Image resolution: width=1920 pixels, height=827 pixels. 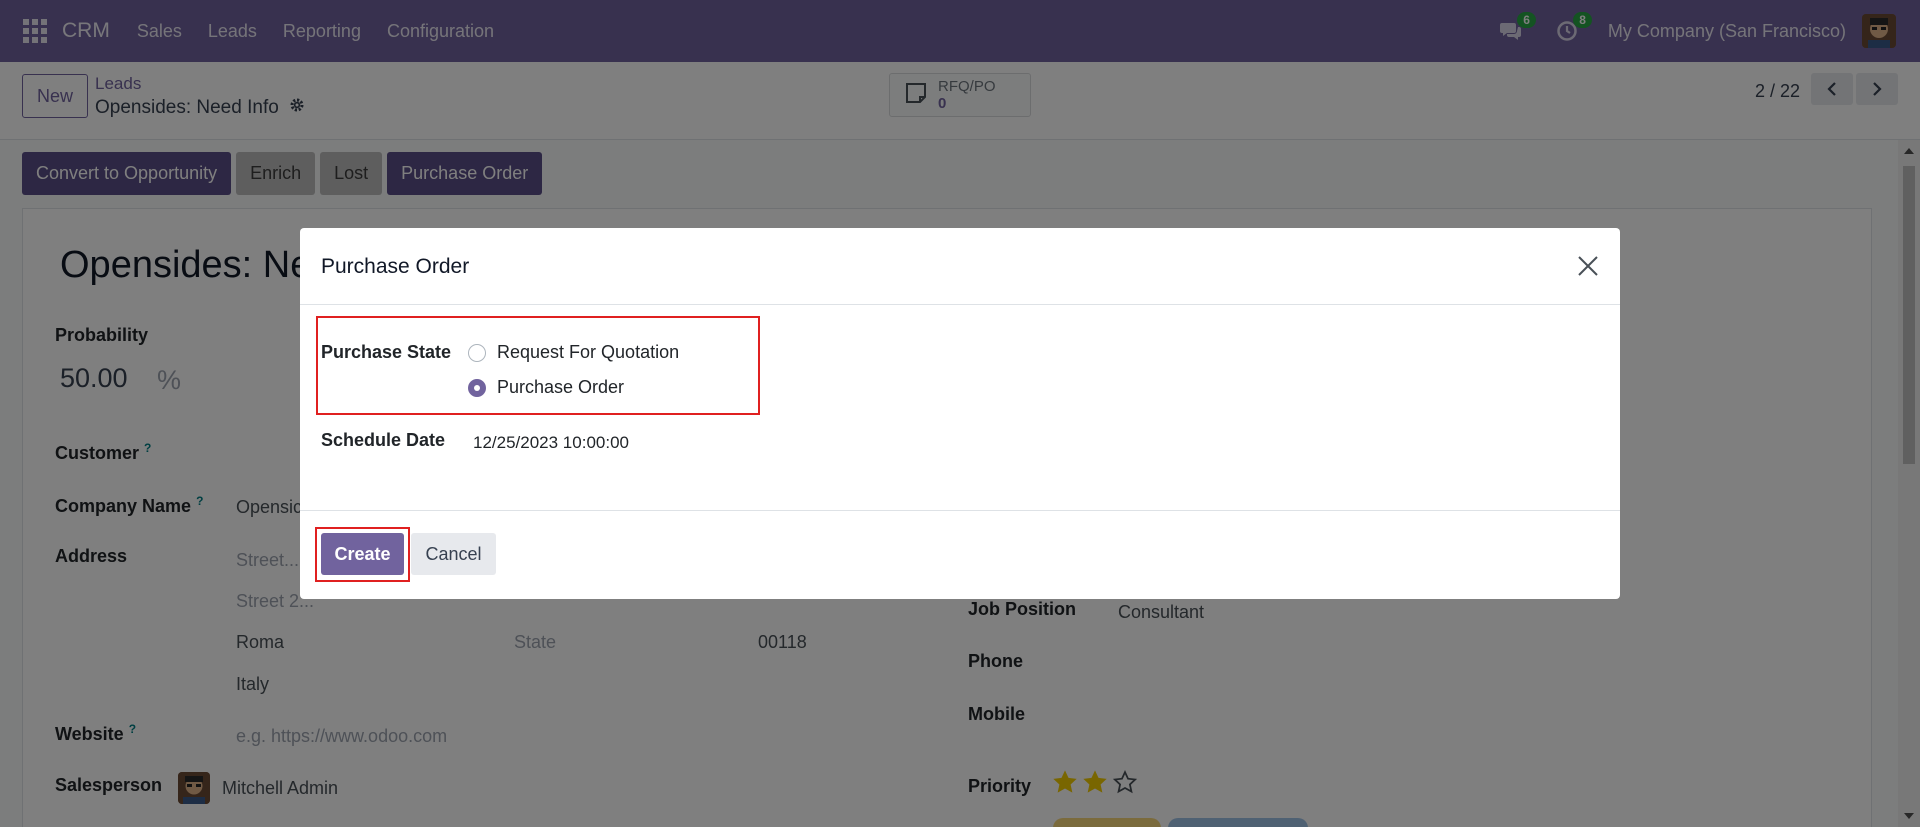 What do you see at coordinates (386, 352) in the screenshot?
I see `purchase-state-label: Purchase State` at bounding box center [386, 352].